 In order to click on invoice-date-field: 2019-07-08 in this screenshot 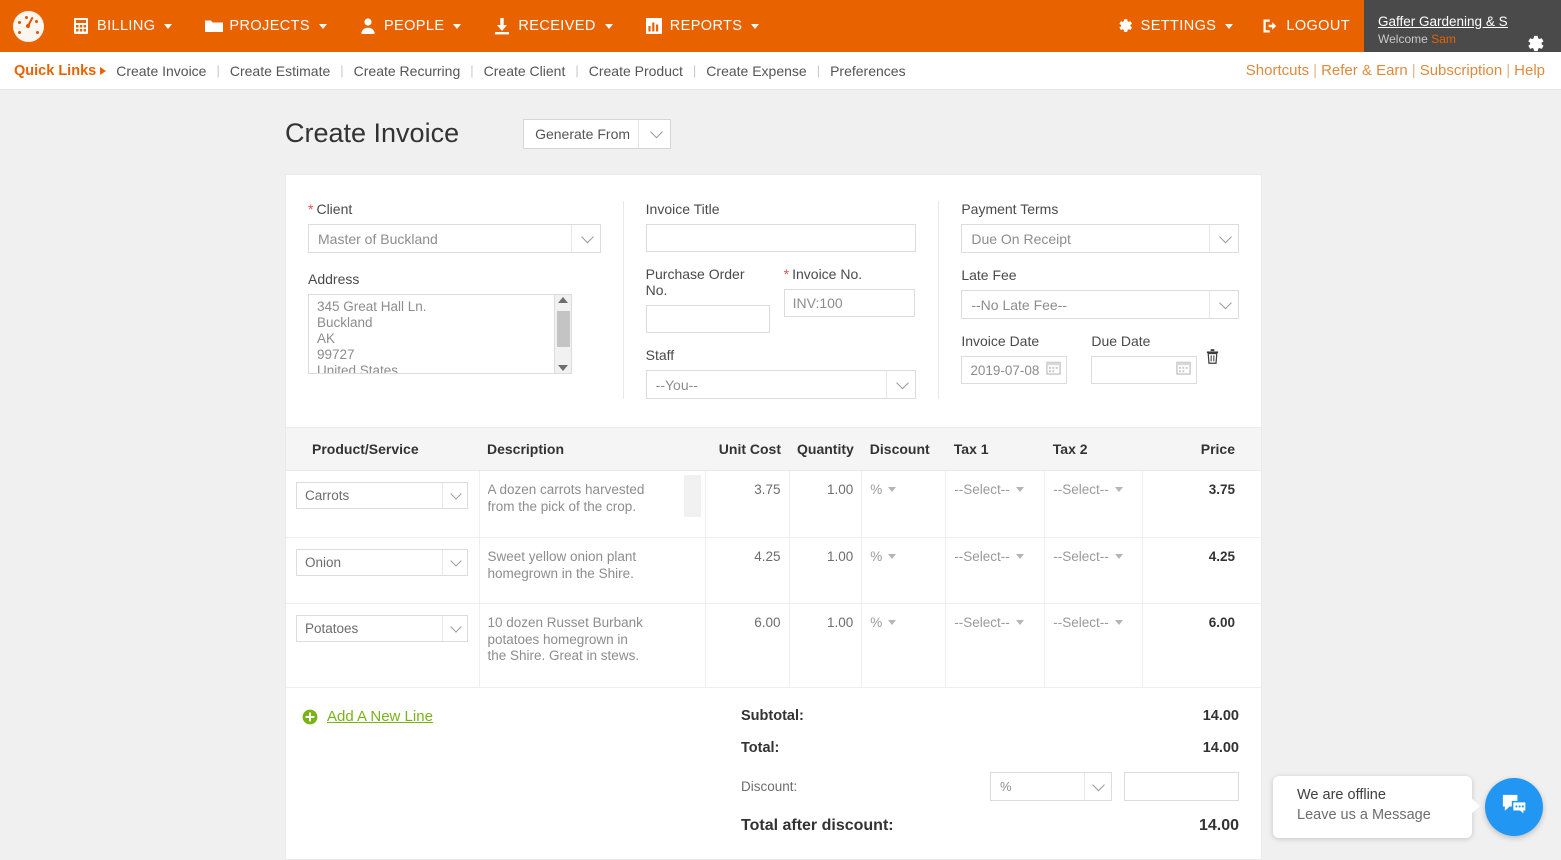, I will do `click(1014, 370)`.